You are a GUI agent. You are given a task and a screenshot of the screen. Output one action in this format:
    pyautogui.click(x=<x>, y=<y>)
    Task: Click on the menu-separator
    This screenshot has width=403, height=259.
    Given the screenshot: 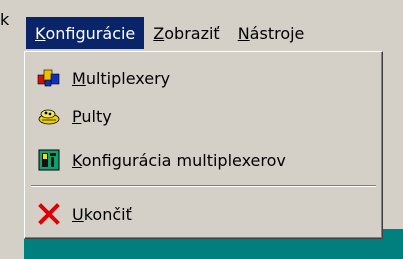 What is the action you would take?
    pyautogui.click(x=203, y=186)
    